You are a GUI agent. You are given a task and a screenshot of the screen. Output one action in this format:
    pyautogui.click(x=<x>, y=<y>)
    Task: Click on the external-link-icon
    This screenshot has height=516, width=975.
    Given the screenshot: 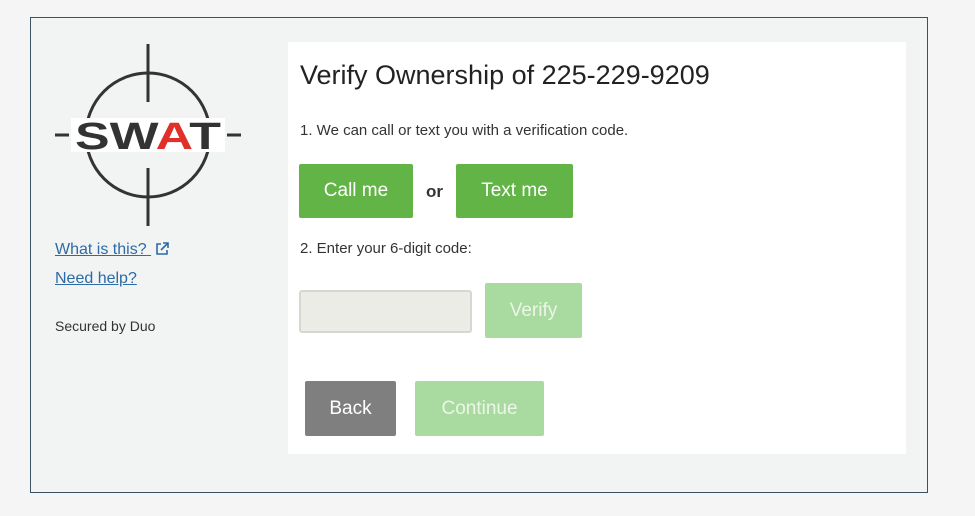 What is the action you would take?
    pyautogui.click(x=162, y=251)
    